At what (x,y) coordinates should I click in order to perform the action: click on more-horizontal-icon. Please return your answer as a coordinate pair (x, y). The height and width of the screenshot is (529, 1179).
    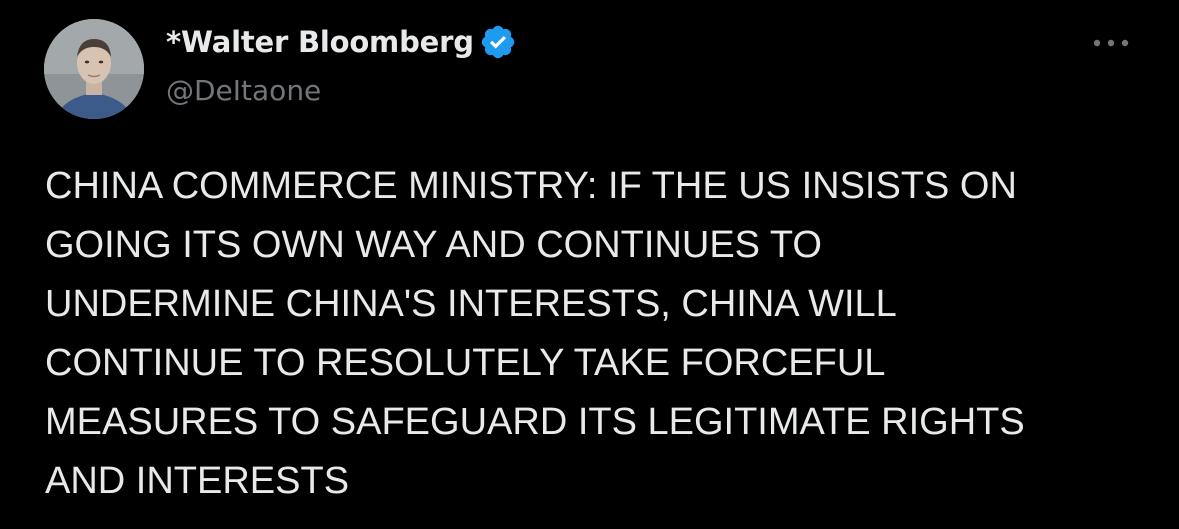
    Looking at the image, I should click on (1111, 43).